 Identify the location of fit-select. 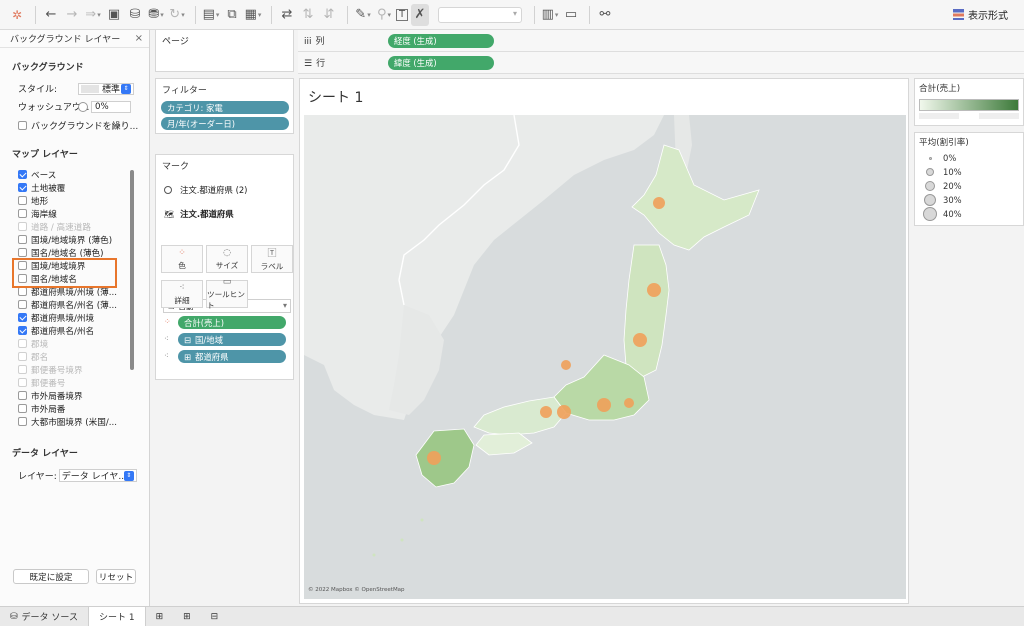
(480, 14).